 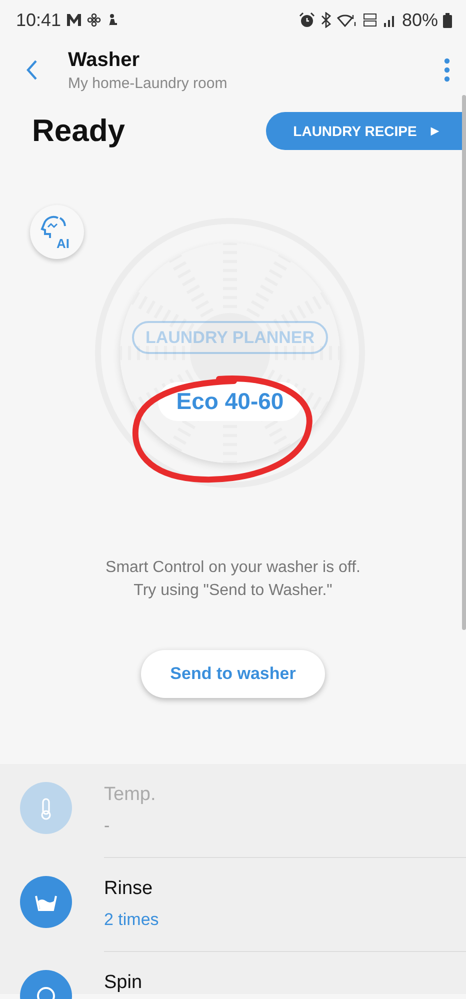 What do you see at coordinates (233, 591) in the screenshot?
I see `info-message: Try using "Send to Washer."` at bounding box center [233, 591].